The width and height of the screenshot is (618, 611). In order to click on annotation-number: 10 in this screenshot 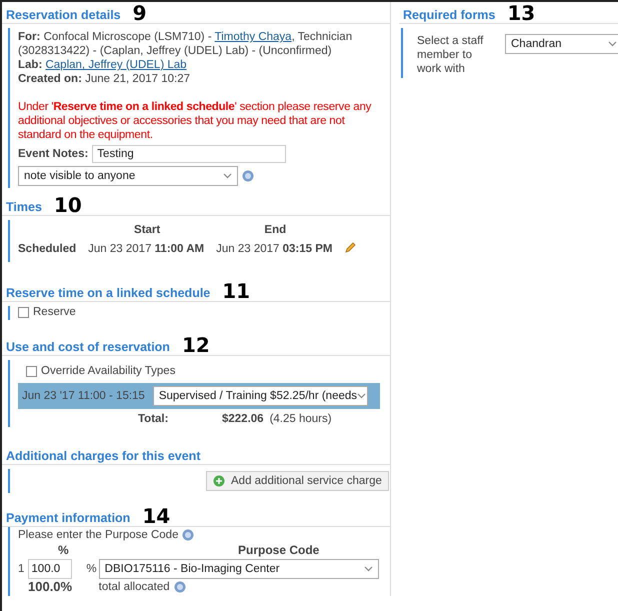, I will do `click(68, 205)`.